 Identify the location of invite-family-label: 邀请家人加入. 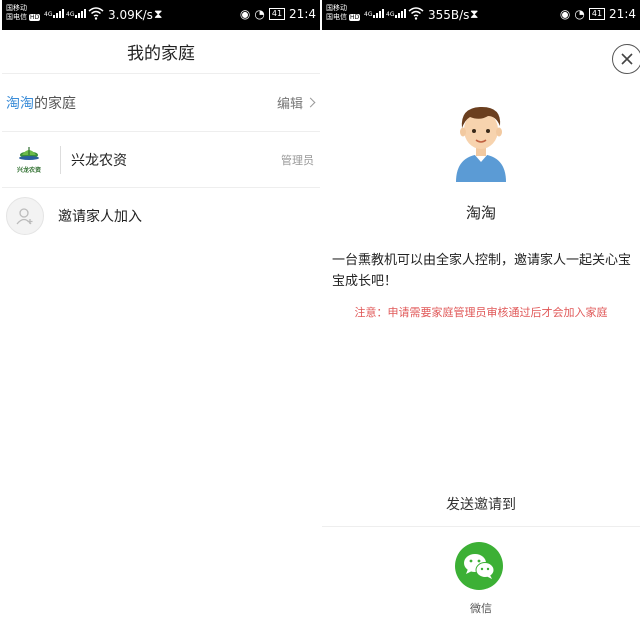
(100, 217).